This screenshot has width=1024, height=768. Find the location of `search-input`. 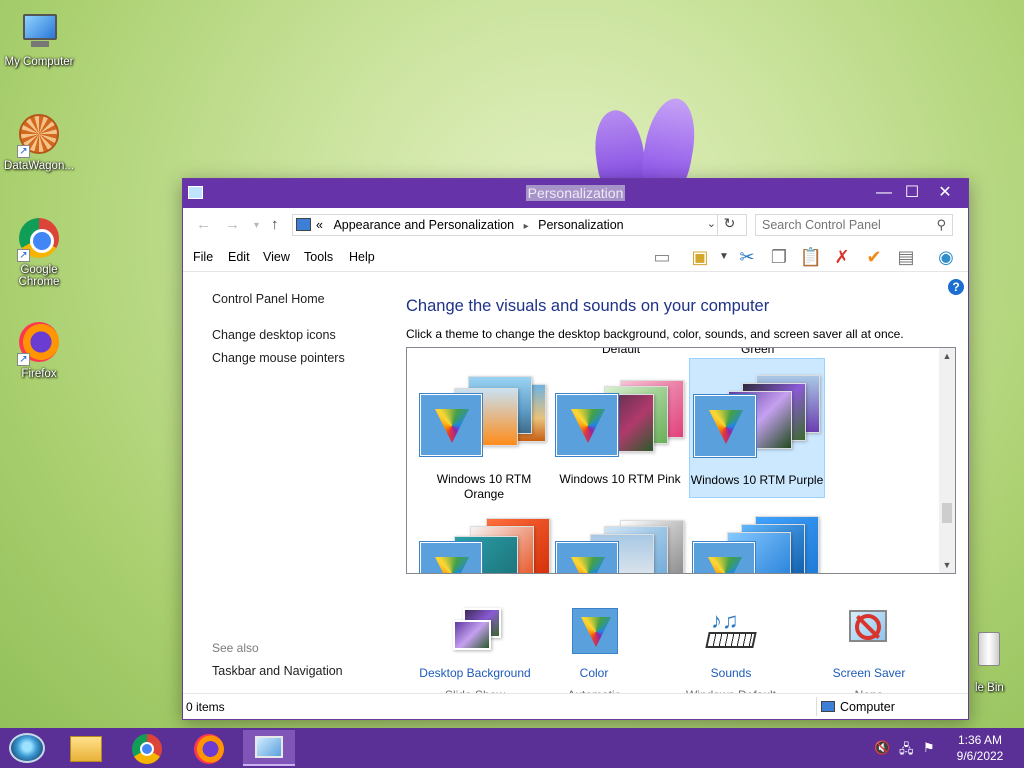

search-input is located at coordinates (841, 225).